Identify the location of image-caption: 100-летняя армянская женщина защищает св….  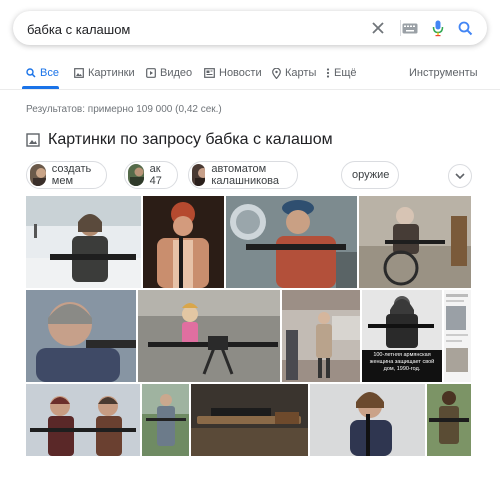
(402, 362).